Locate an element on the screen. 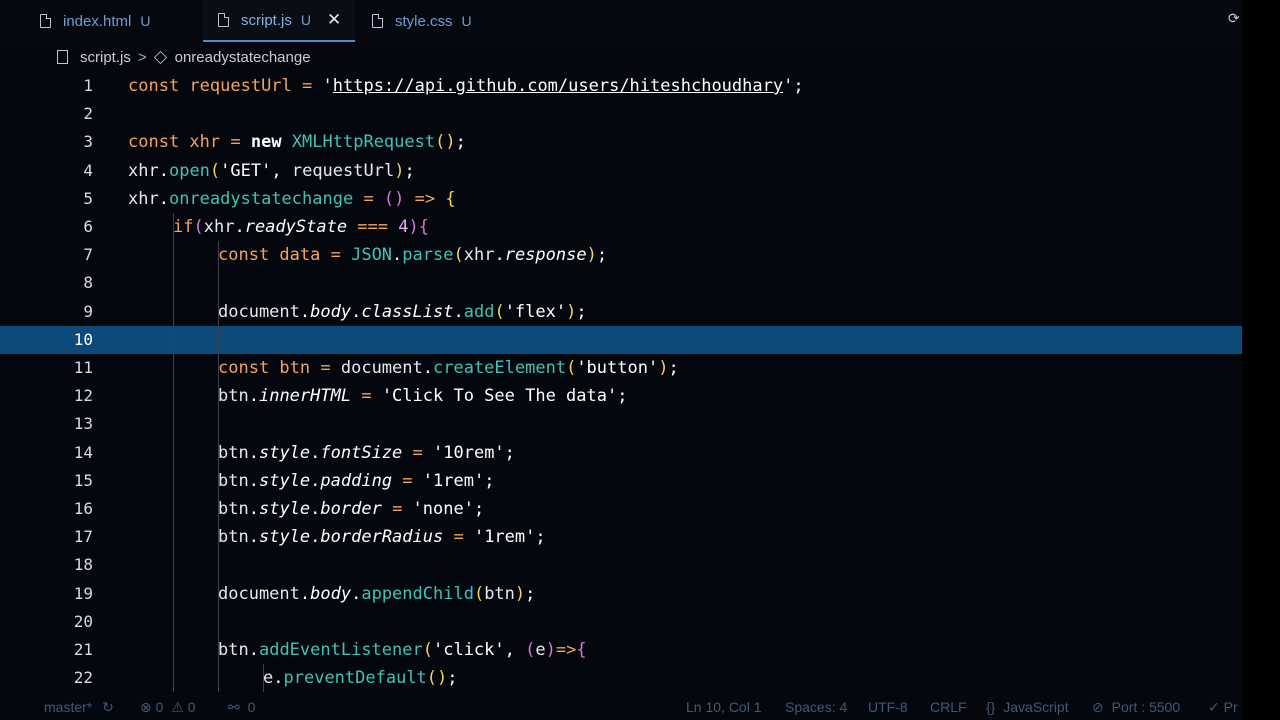 The image size is (1280, 720). ports-indicator: ⚯ 0 is located at coordinates (241, 706).